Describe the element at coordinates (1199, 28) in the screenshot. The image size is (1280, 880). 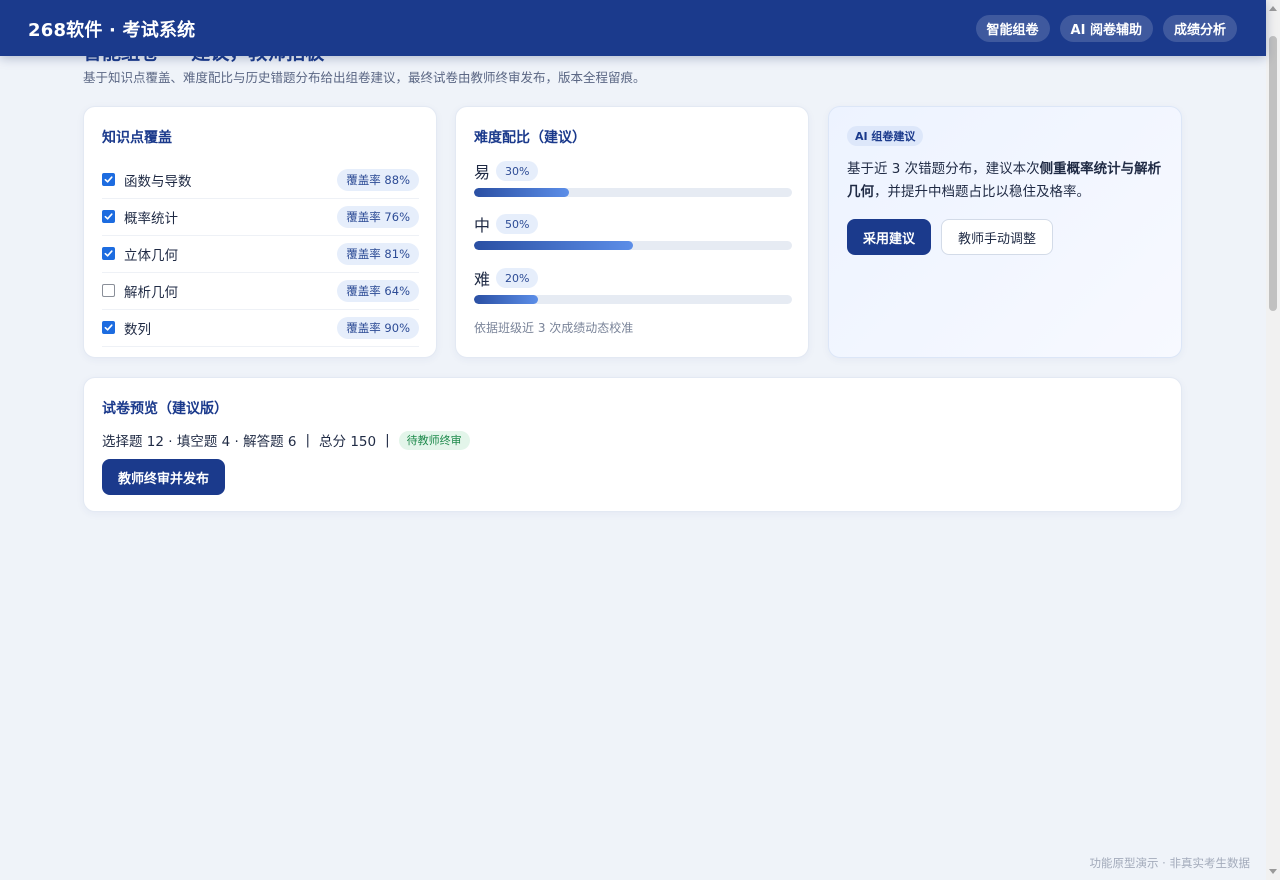
I see `nav-score-analysis: 成绩分析` at that location.